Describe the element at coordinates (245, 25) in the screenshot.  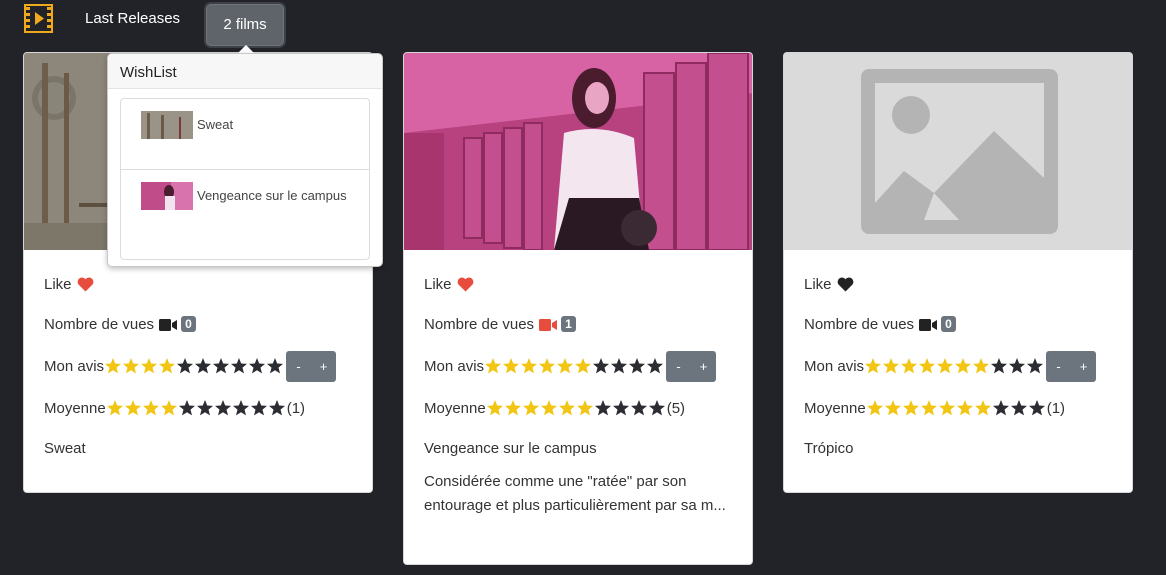
I see `wishlist-button: 2 films` at that location.